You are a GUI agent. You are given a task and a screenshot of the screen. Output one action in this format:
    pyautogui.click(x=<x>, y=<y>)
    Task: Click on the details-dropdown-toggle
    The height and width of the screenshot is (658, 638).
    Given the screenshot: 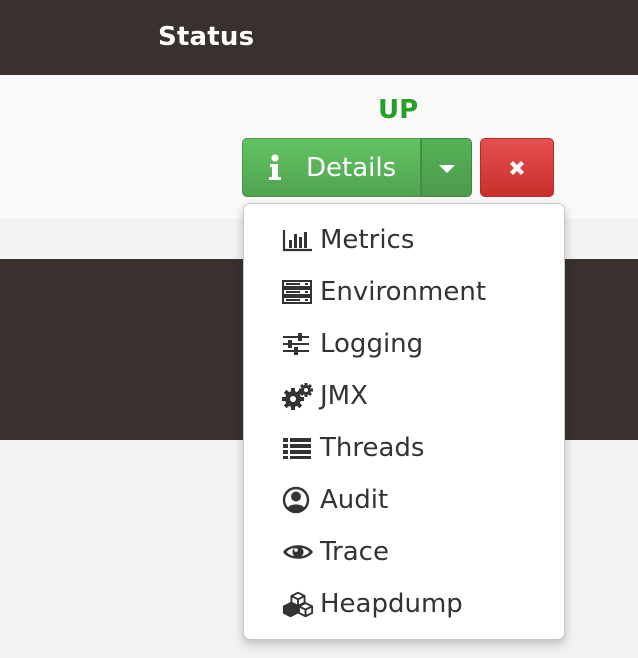 What is the action you would take?
    pyautogui.click(x=446, y=167)
    